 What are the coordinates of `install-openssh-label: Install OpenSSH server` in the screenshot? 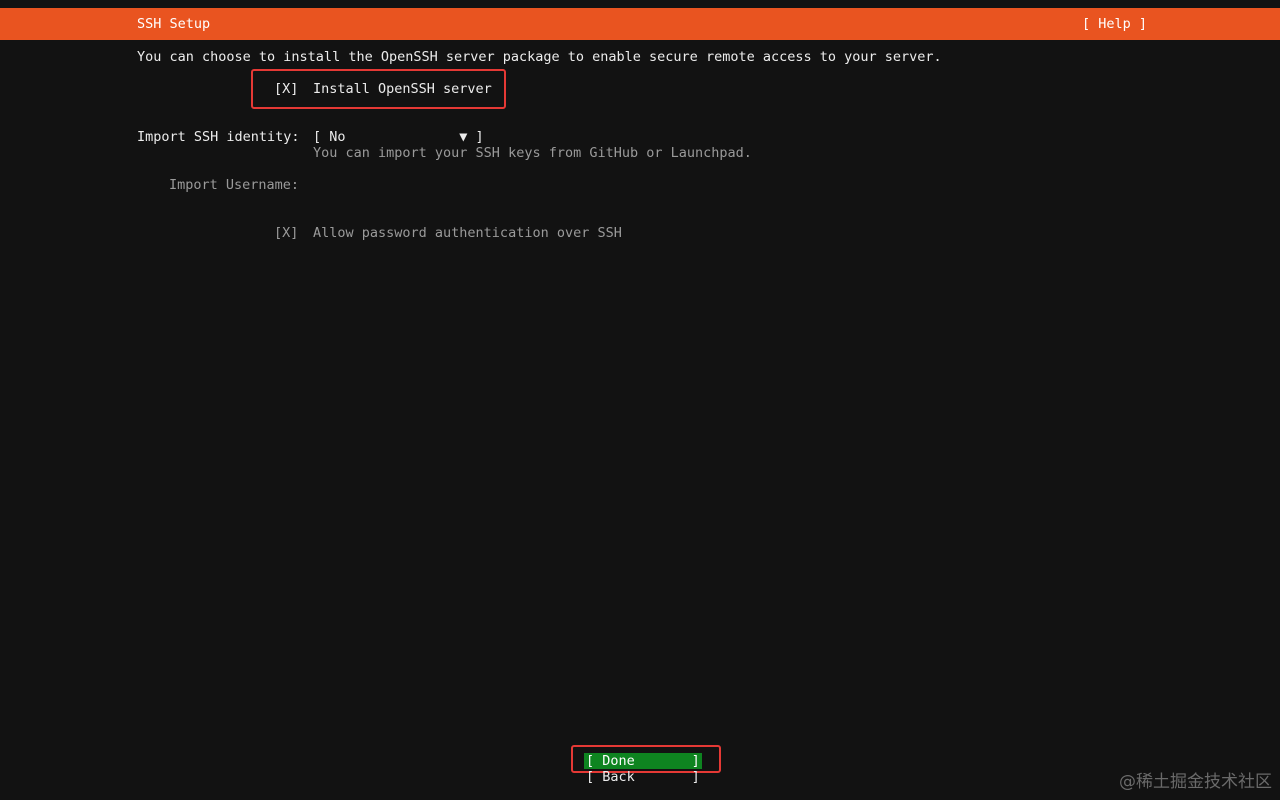 It's located at (402, 89).